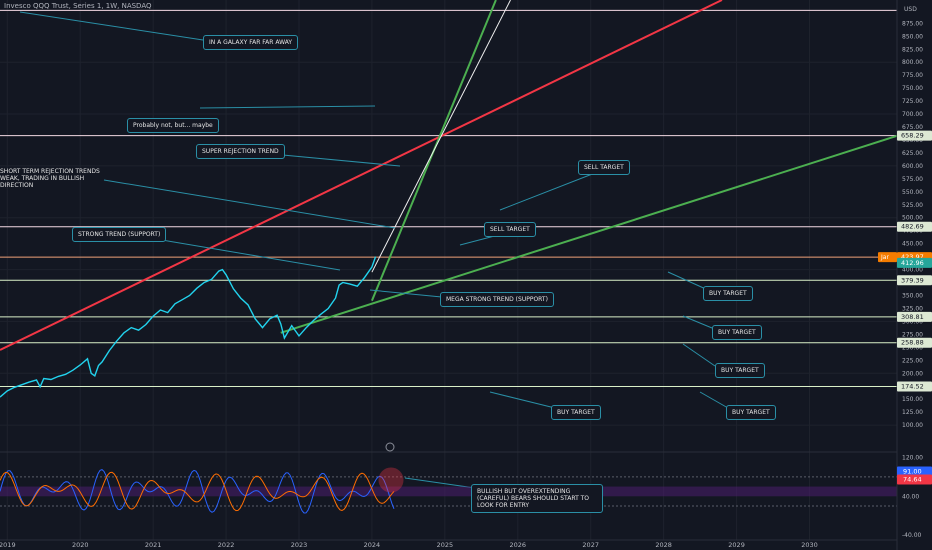 This screenshot has width=932, height=550. What do you see at coordinates (912, 280) in the screenshot?
I see `price-tag-label: 379.39` at bounding box center [912, 280].